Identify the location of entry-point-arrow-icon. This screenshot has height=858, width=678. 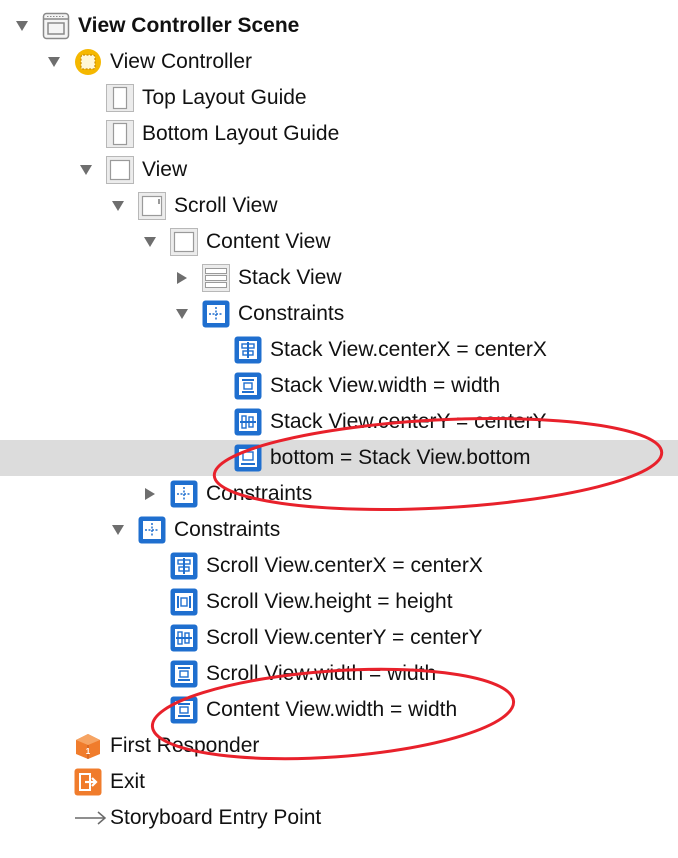
(91, 818).